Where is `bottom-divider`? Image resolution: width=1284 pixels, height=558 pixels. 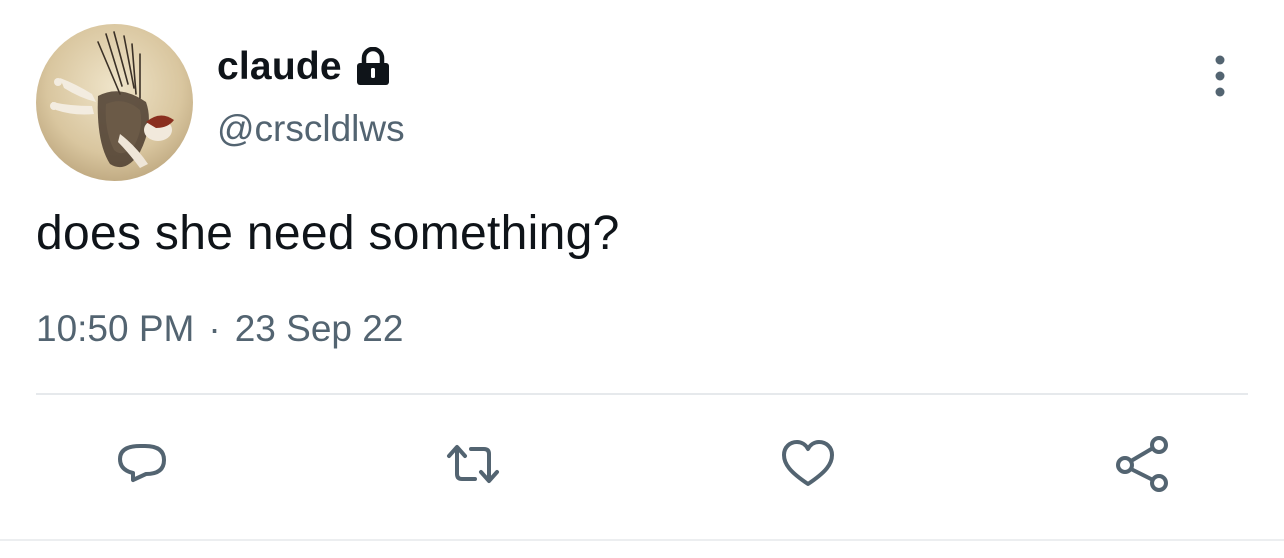 bottom-divider is located at coordinates (642, 540).